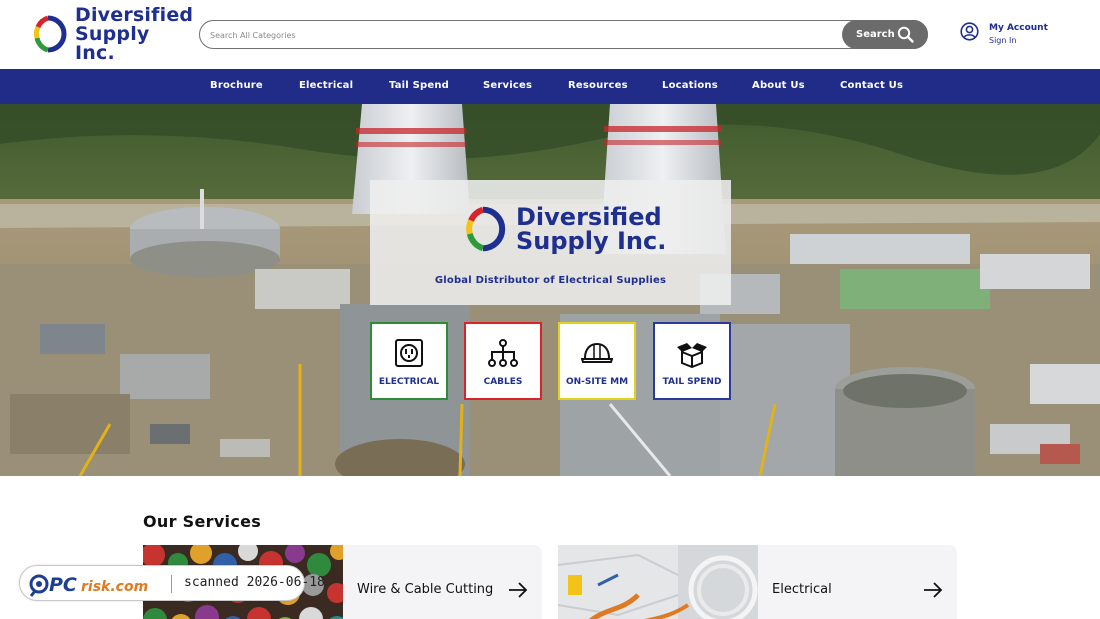  Describe the element at coordinates (1018, 28) in the screenshot. I see `account-title: My Account` at that location.